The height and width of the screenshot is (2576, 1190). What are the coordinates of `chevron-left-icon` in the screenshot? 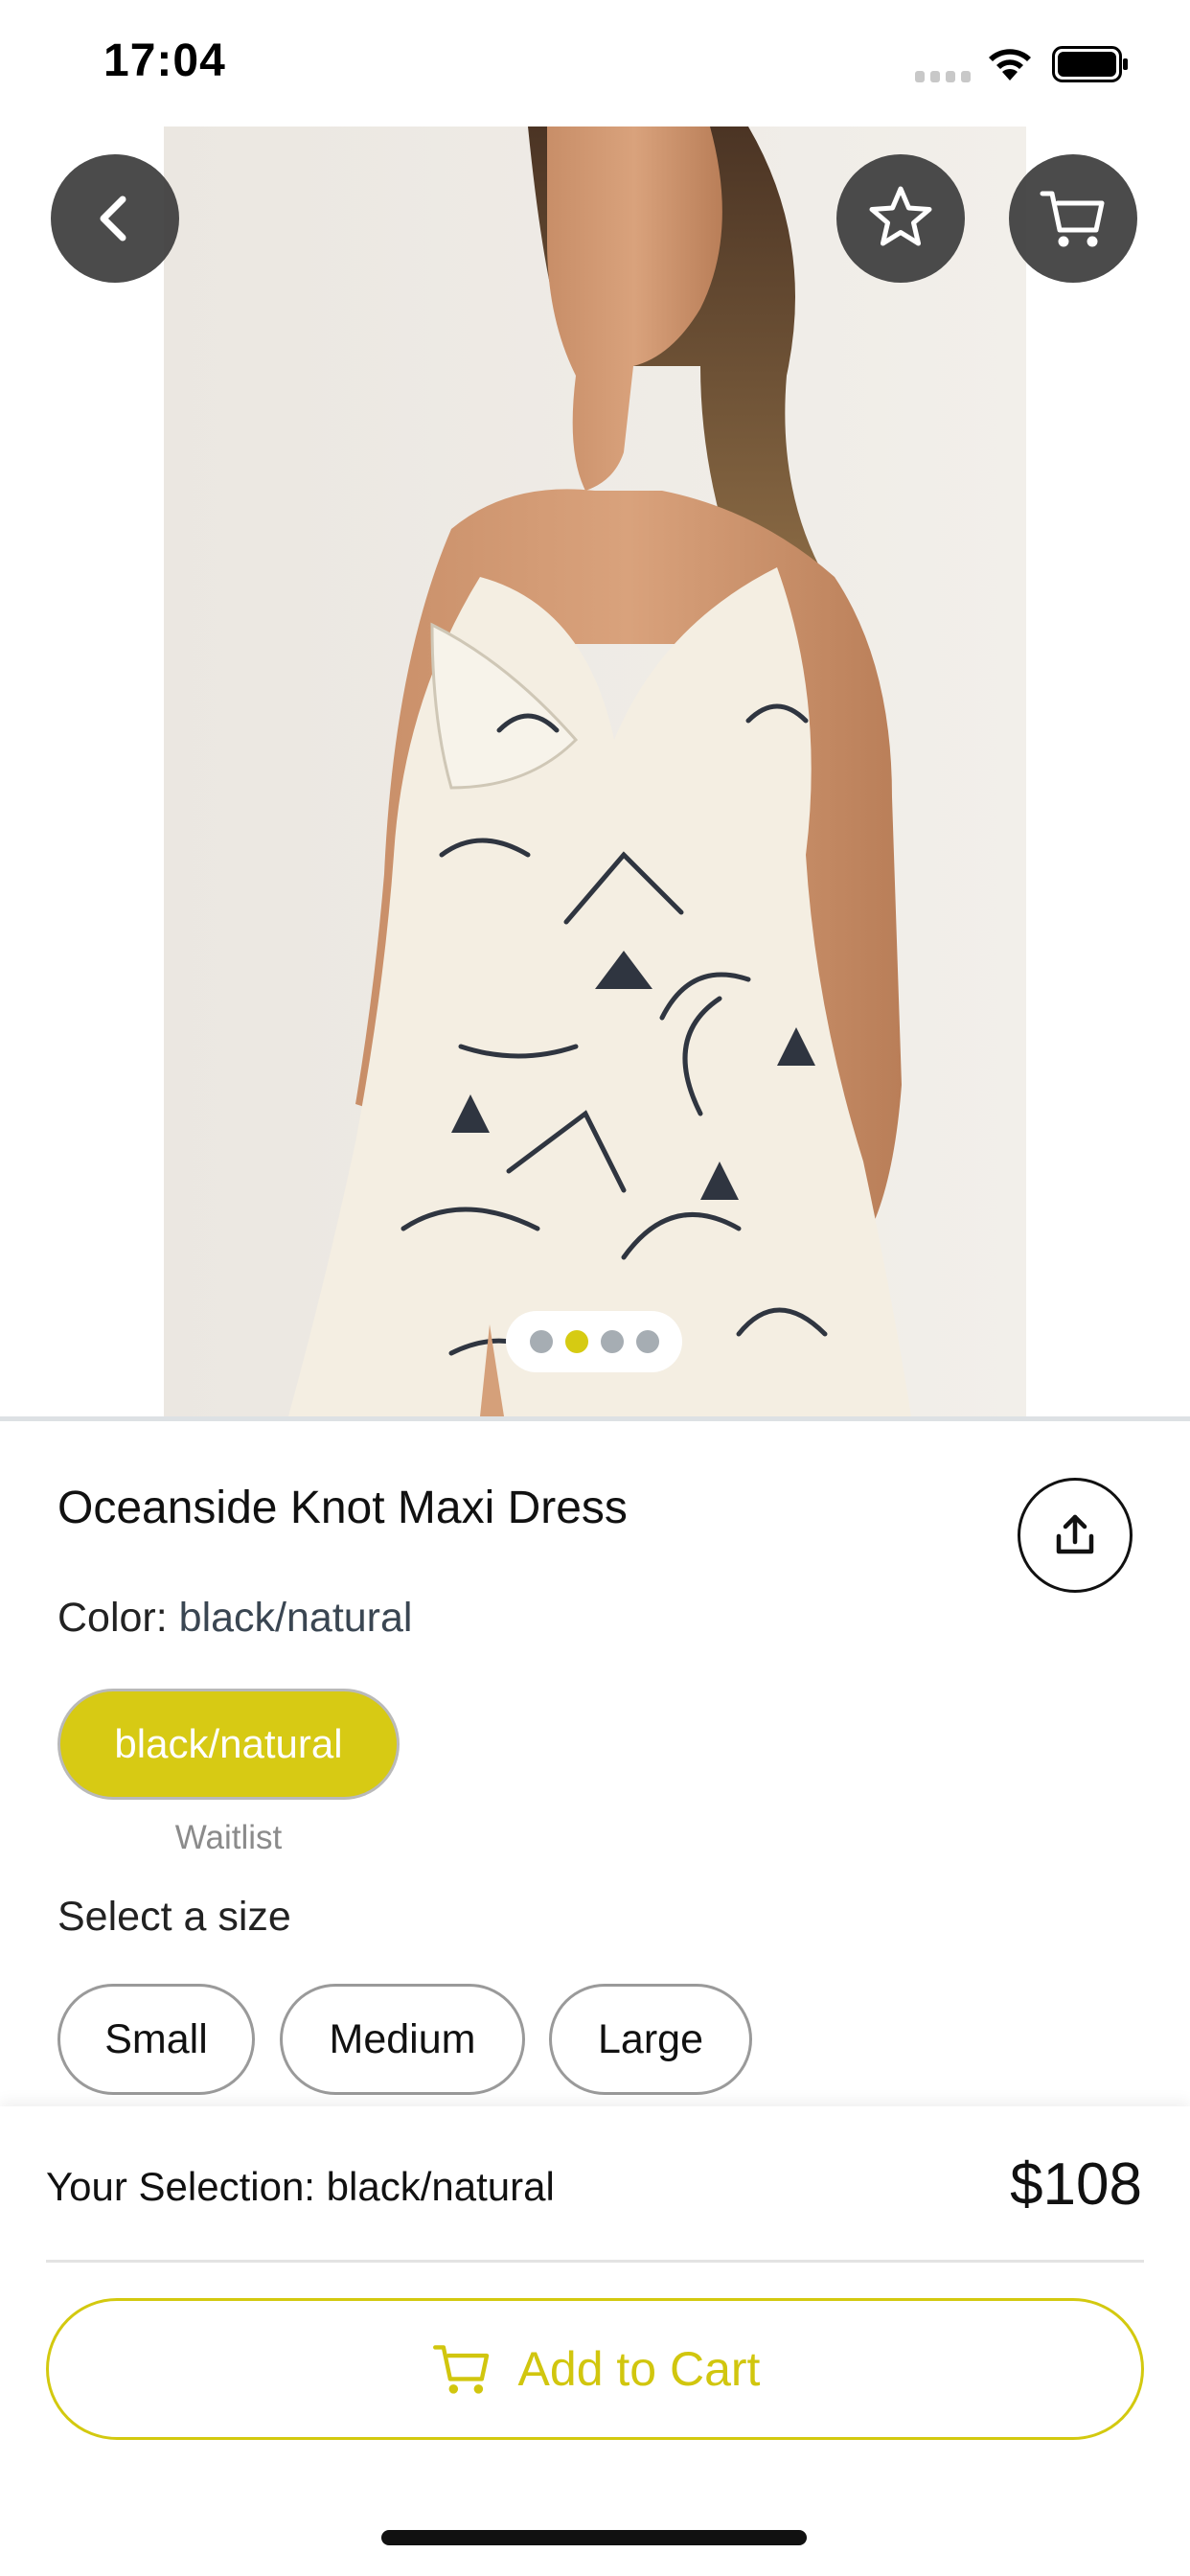 It's located at (113, 219).